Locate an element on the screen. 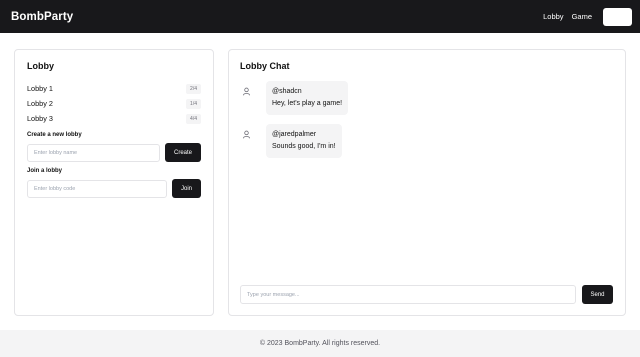 The height and width of the screenshot is (357, 640). main-nav: Lobby Game is located at coordinates (587, 16).